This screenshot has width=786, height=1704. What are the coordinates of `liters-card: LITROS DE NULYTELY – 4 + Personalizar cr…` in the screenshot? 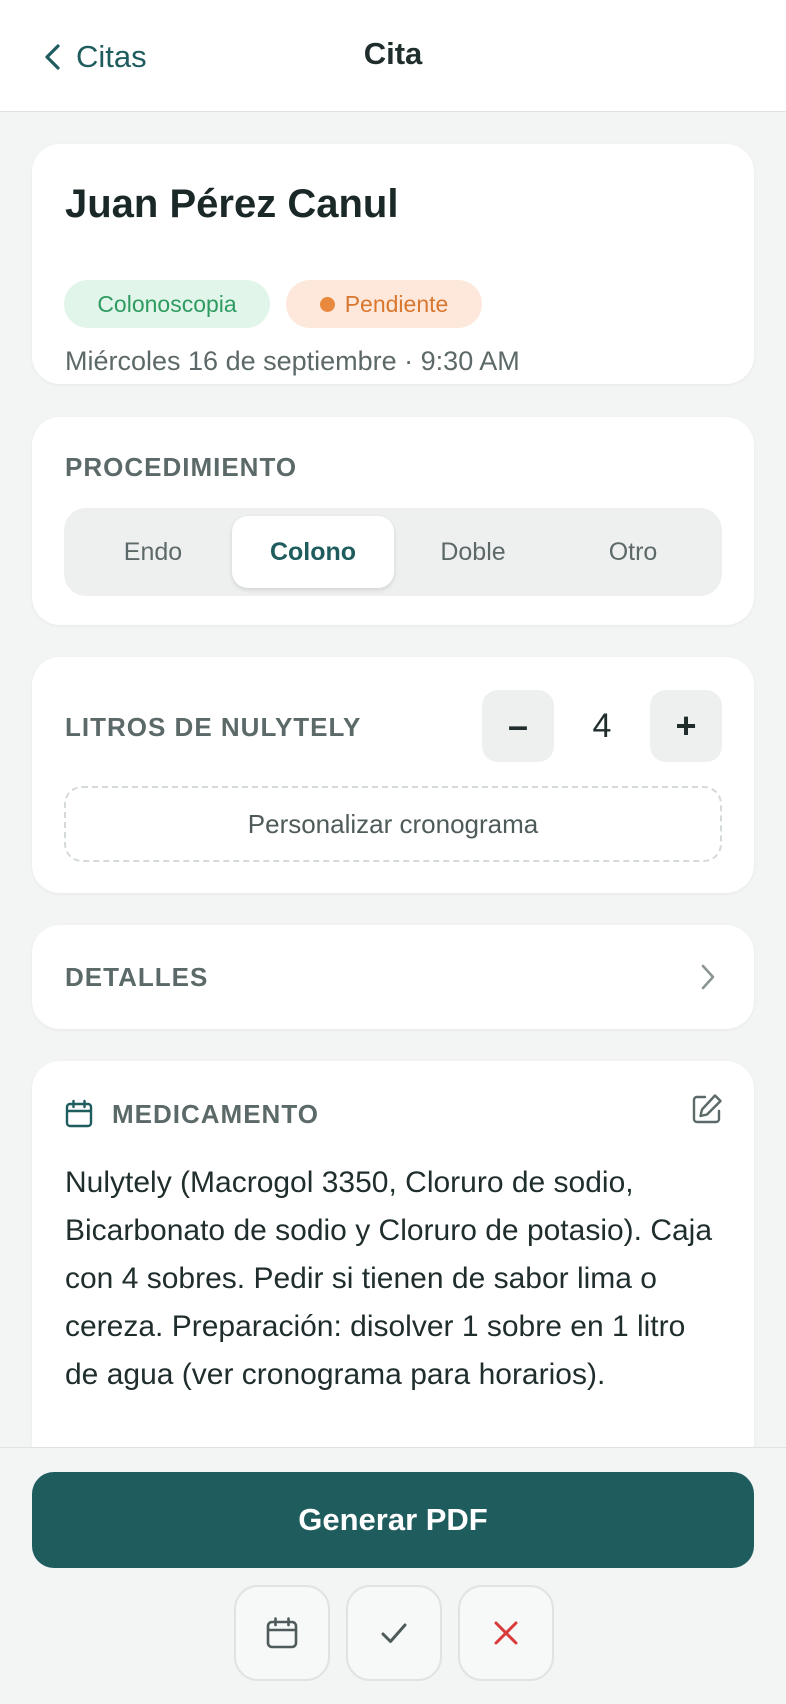 It's located at (393, 775).